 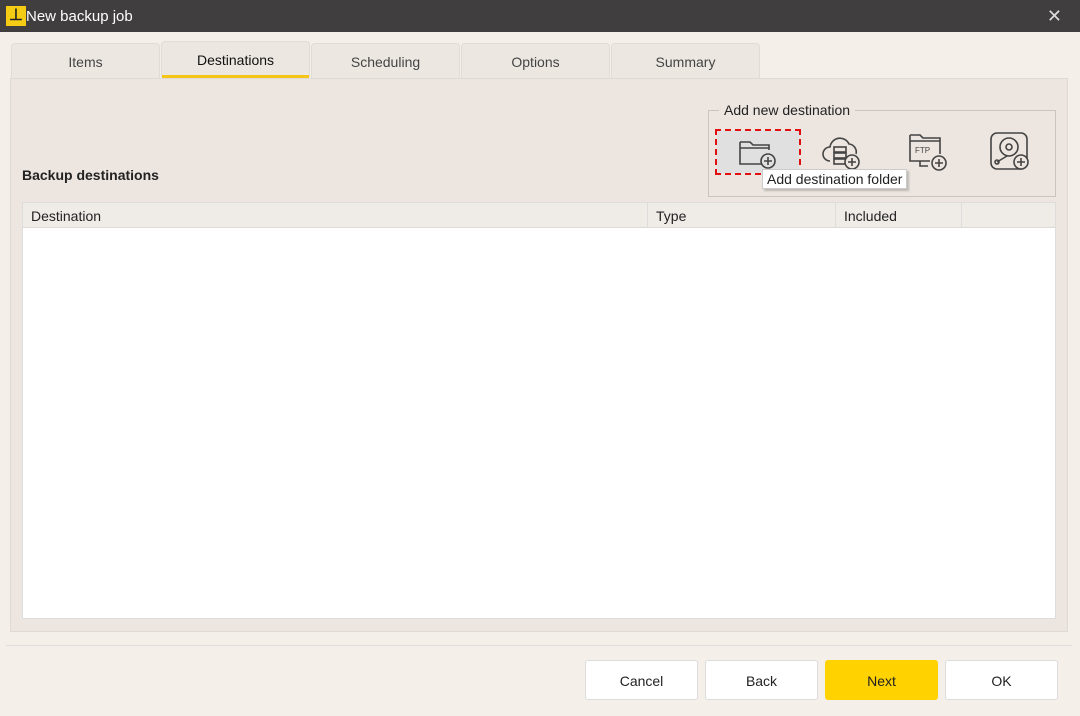 What do you see at coordinates (835, 179) in the screenshot?
I see `tooltip: Add destination folder` at bounding box center [835, 179].